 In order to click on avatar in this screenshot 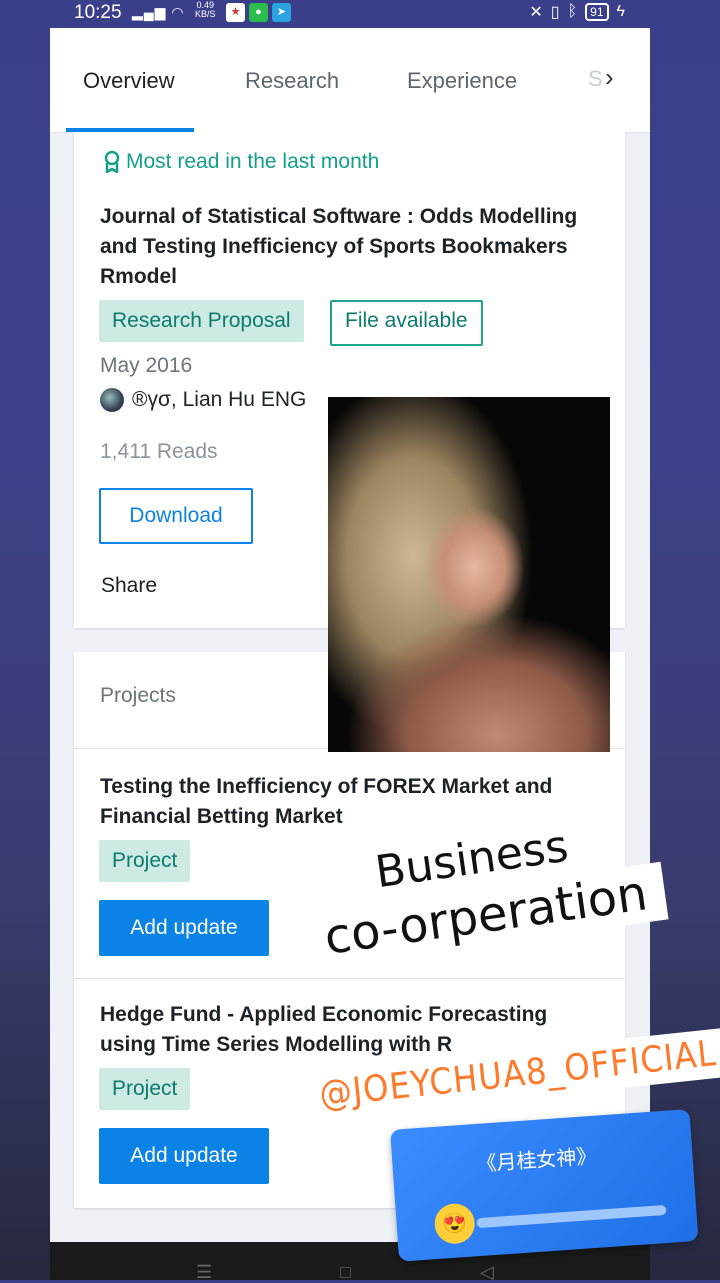, I will do `click(112, 400)`.